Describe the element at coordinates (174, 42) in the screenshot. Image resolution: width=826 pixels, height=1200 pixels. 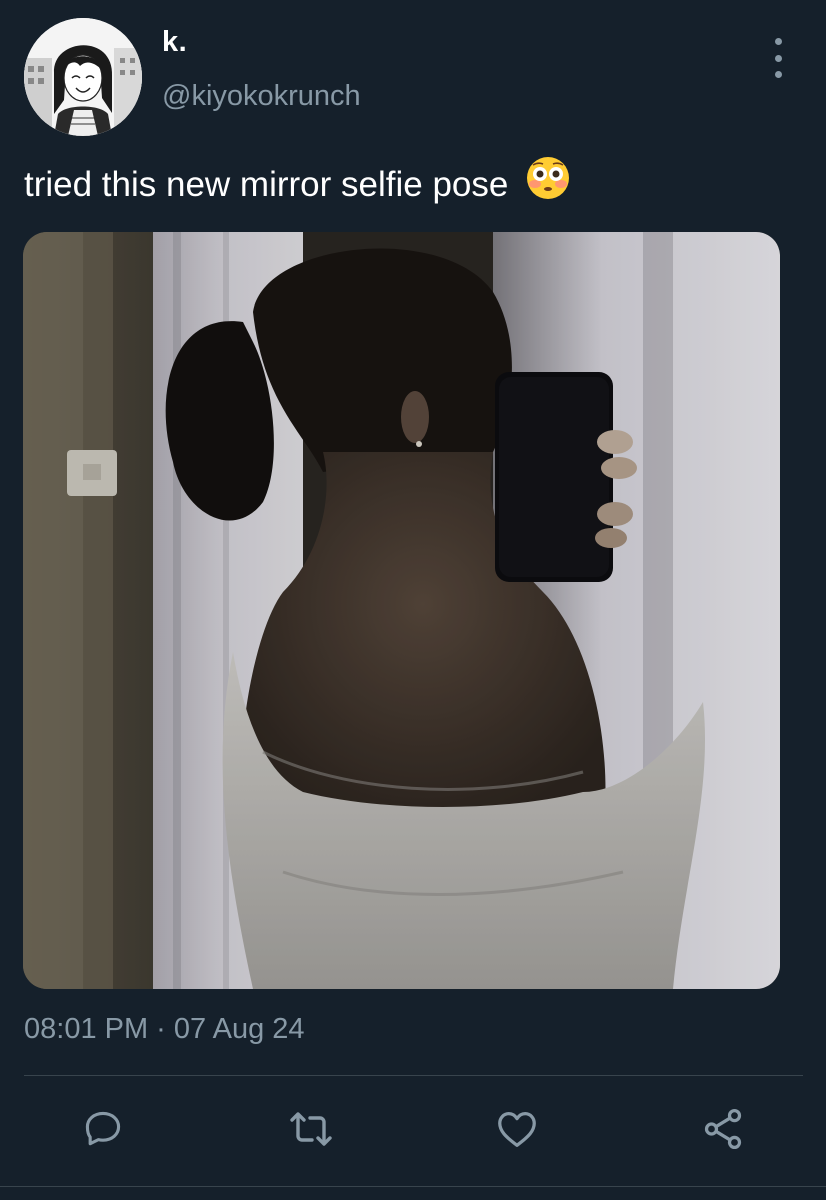
I see `display-name: k.` at that location.